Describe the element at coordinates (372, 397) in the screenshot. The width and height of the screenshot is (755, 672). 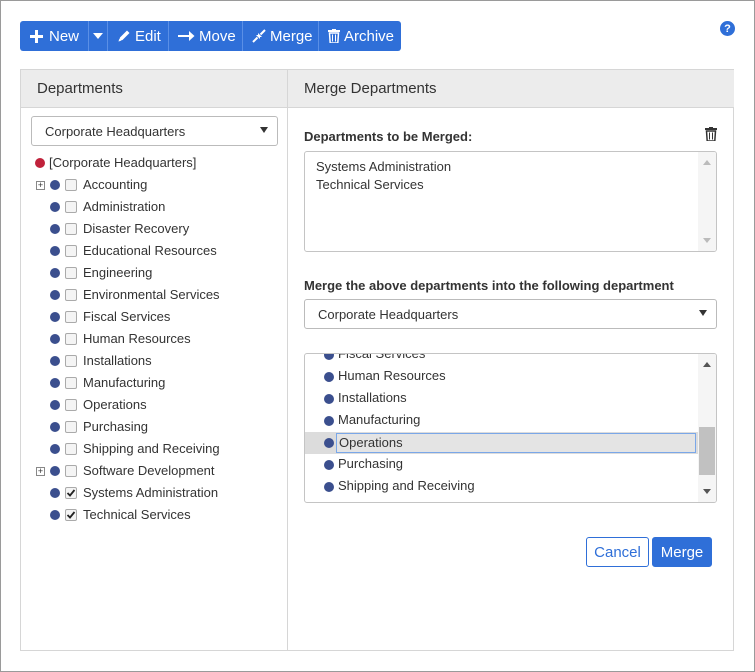
I see `target-list-item-label: Installations` at that location.